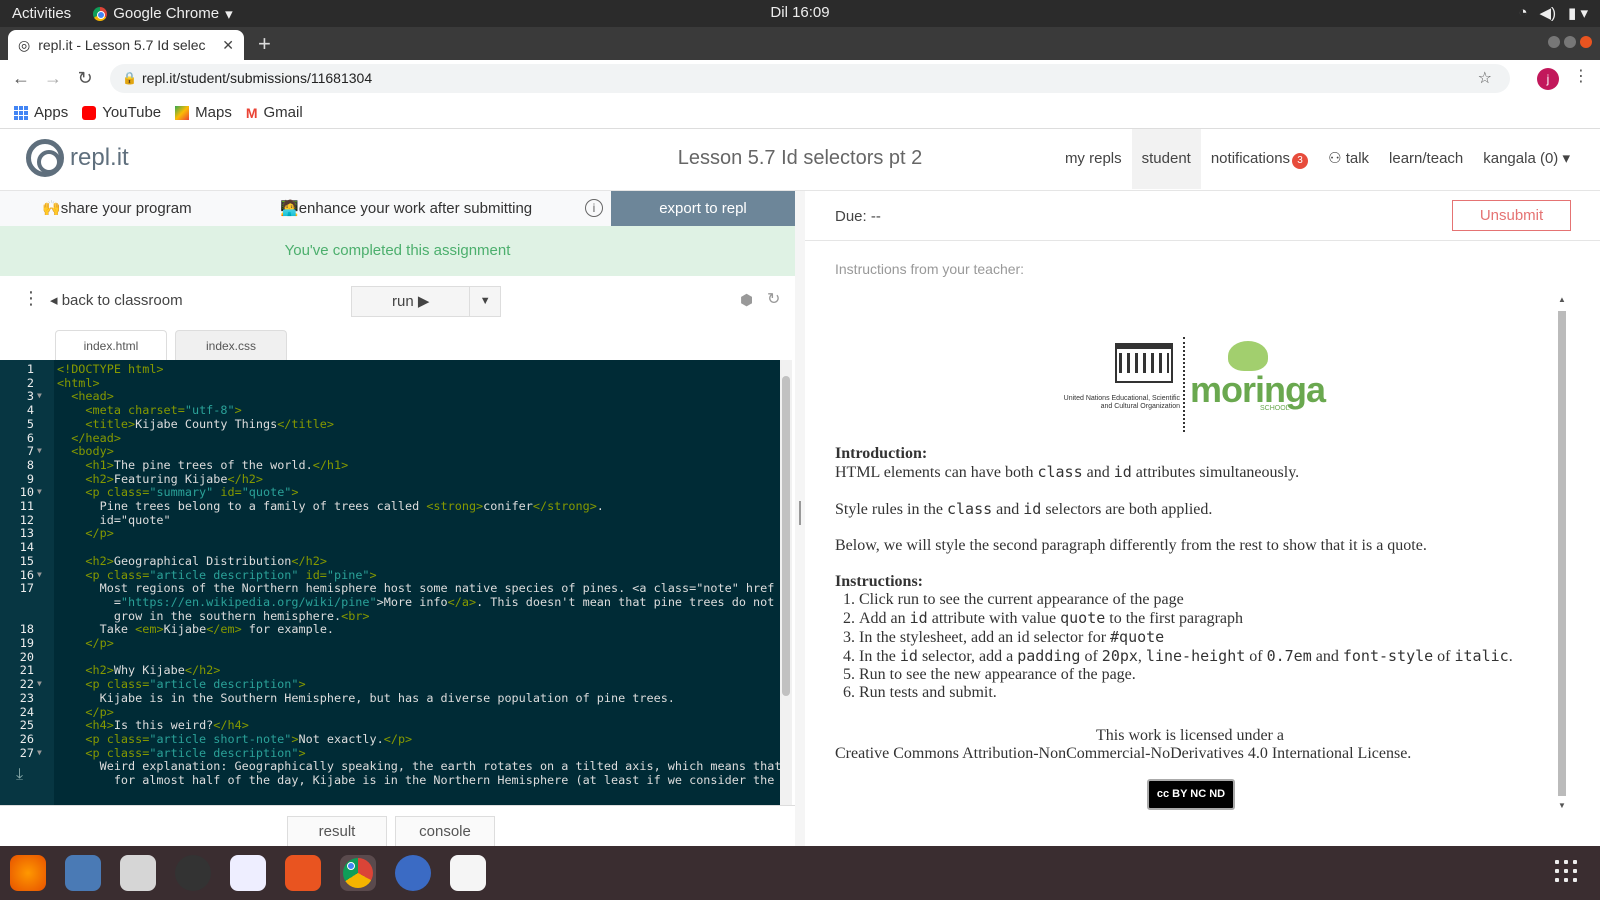 This screenshot has height=900, width=1600. Describe the element at coordinates (31, 298) in the screenshot. I see `vertical-dots-menu-icon: ⋮` at that location.